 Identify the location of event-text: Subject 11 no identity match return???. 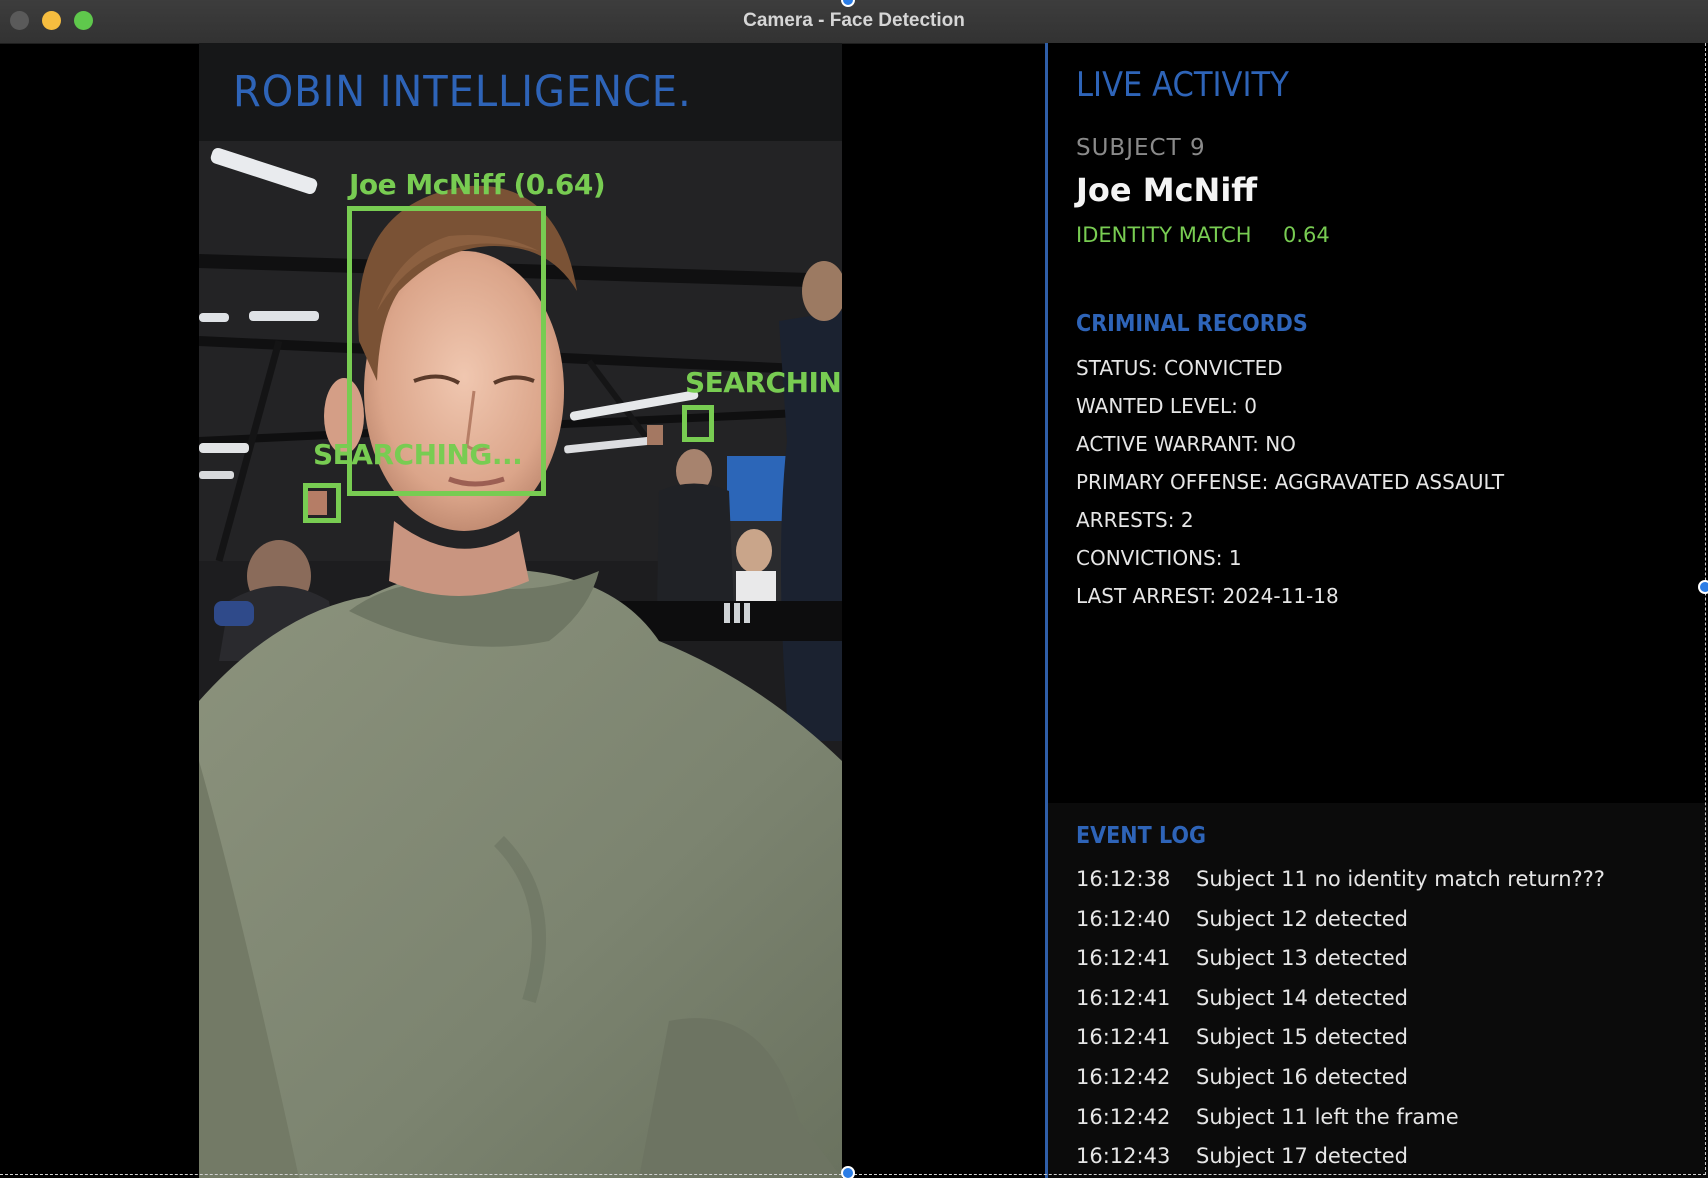
(1400, 879).